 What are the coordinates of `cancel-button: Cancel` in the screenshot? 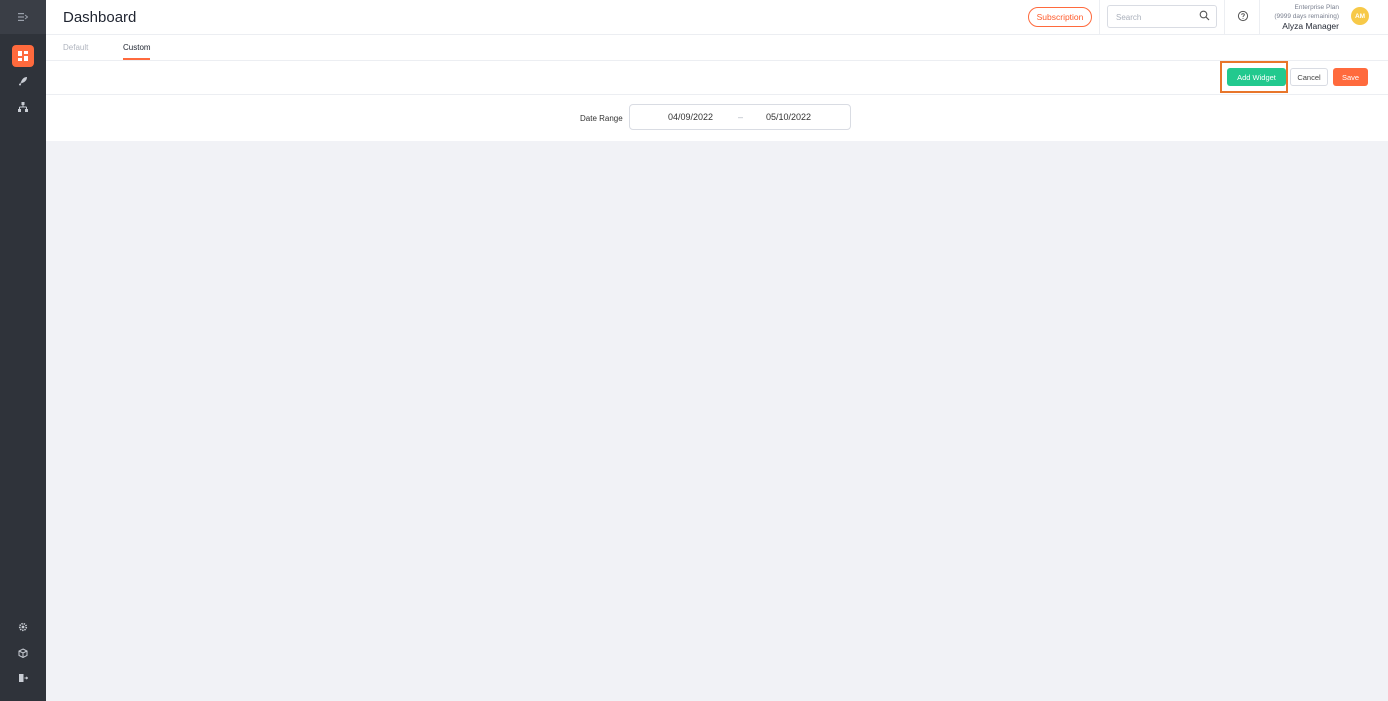 It's located at (1309, 77).